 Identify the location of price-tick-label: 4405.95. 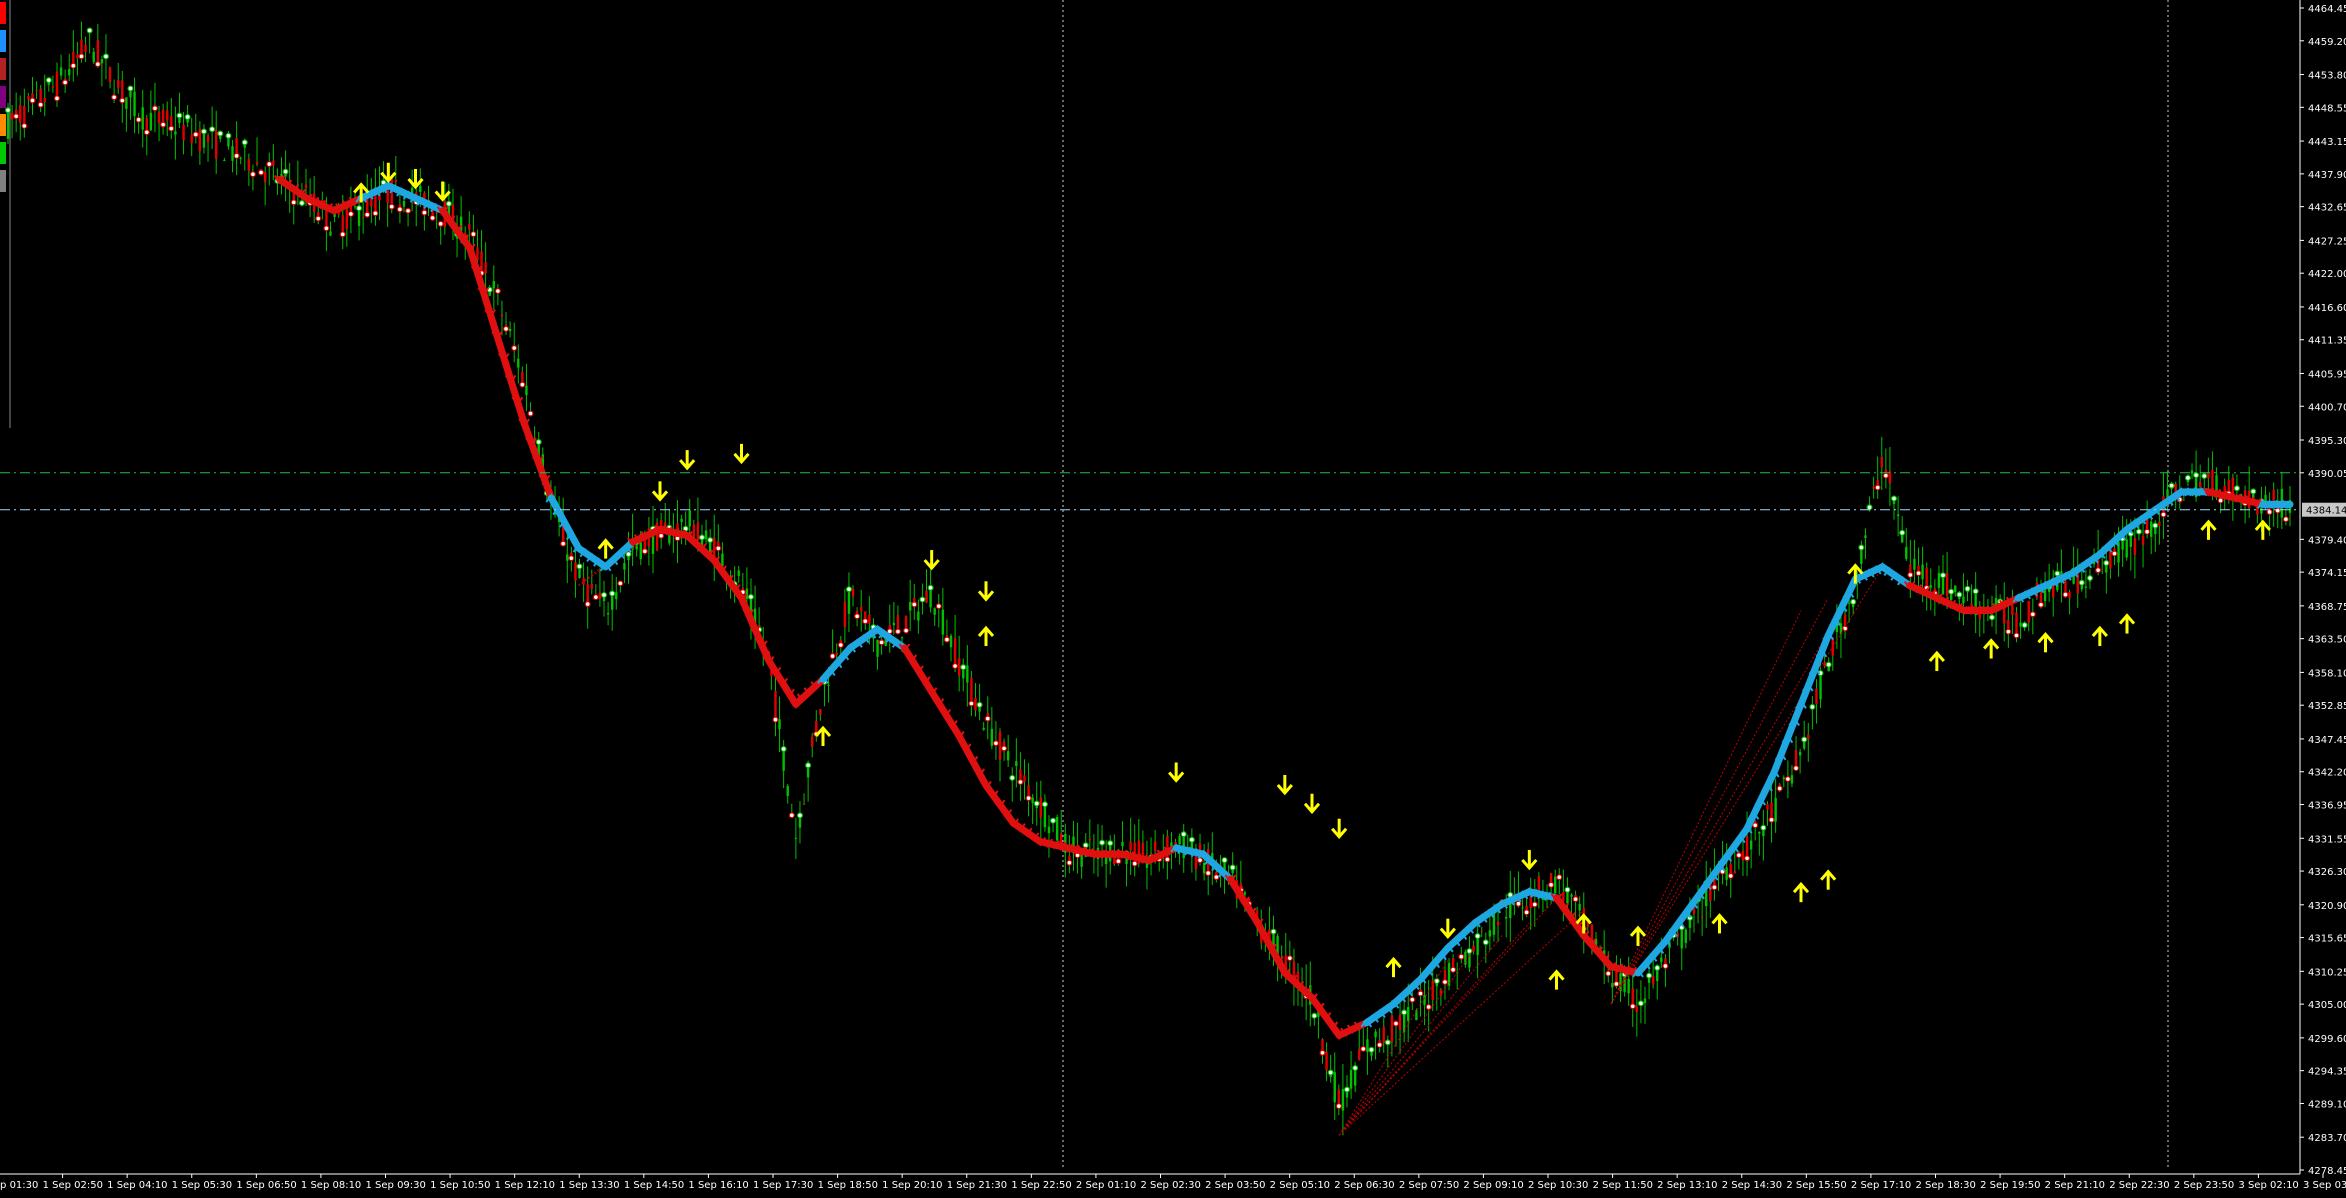
(2327, 374).